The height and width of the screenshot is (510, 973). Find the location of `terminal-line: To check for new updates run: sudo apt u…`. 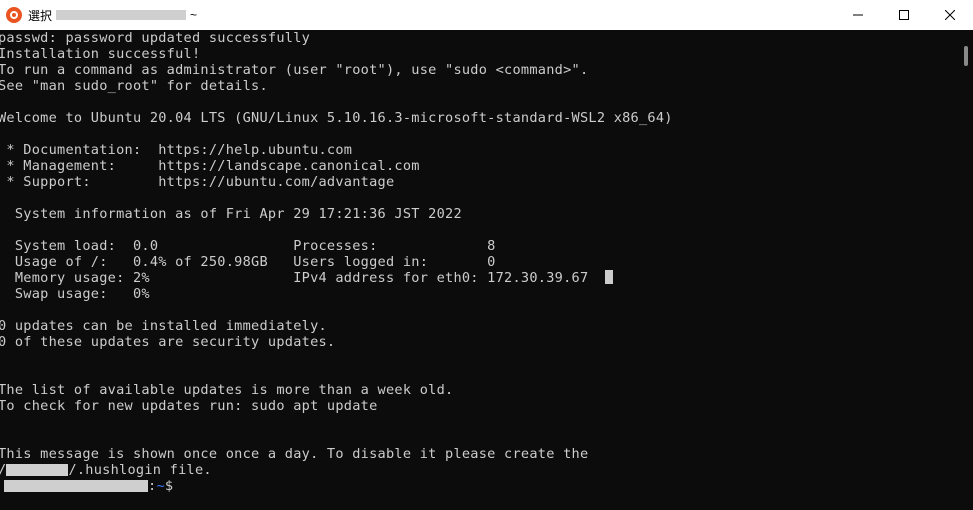

terminal-line: To check for new updates run: sudo apt u… is located at coordinates (189, 406).